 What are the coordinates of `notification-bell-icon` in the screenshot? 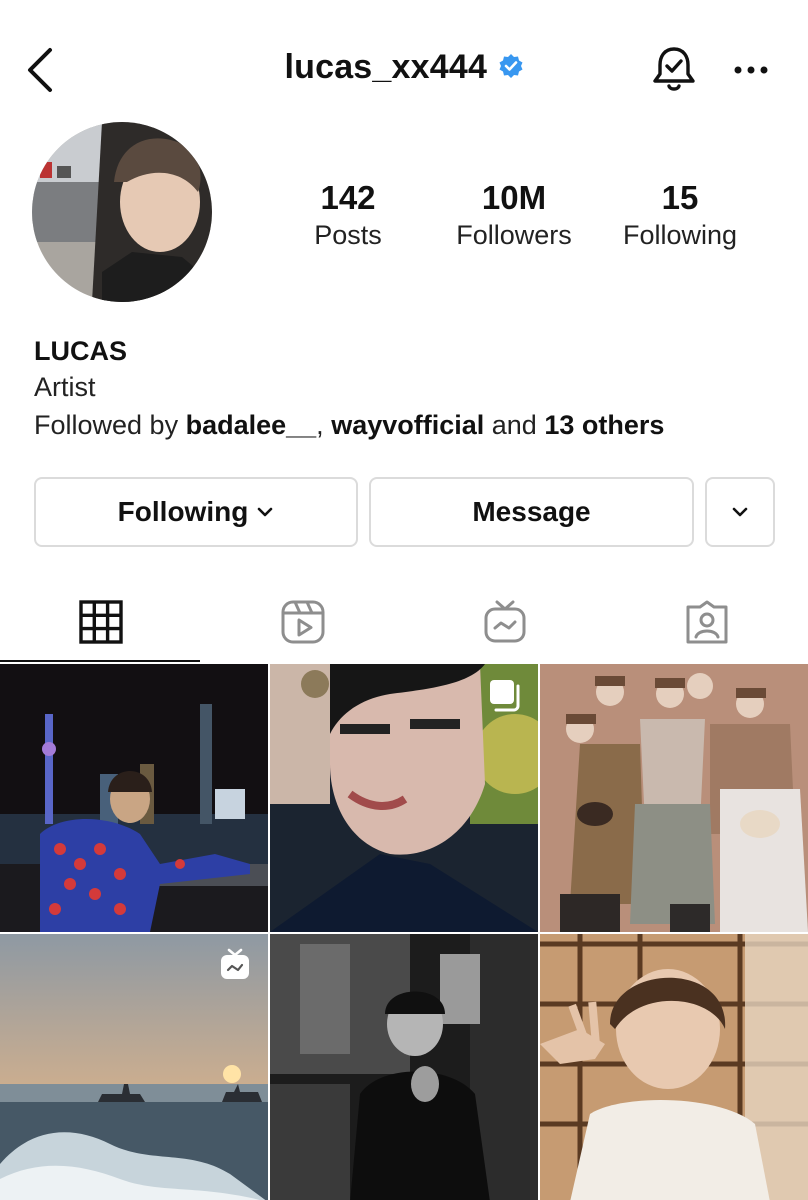 It's located at (674, 69).